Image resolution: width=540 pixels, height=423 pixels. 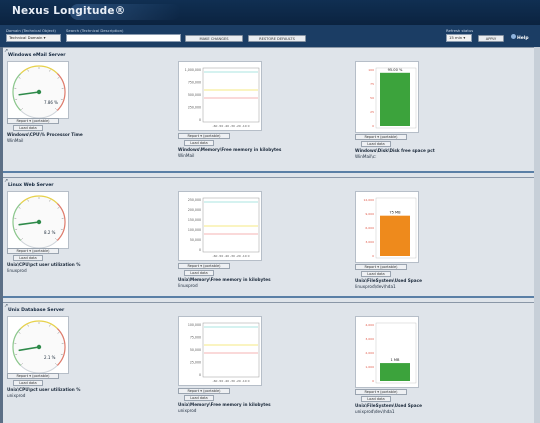 I want to click on chart-subcaption: unixprod\dev\hda1, so click(x=375, y=411).